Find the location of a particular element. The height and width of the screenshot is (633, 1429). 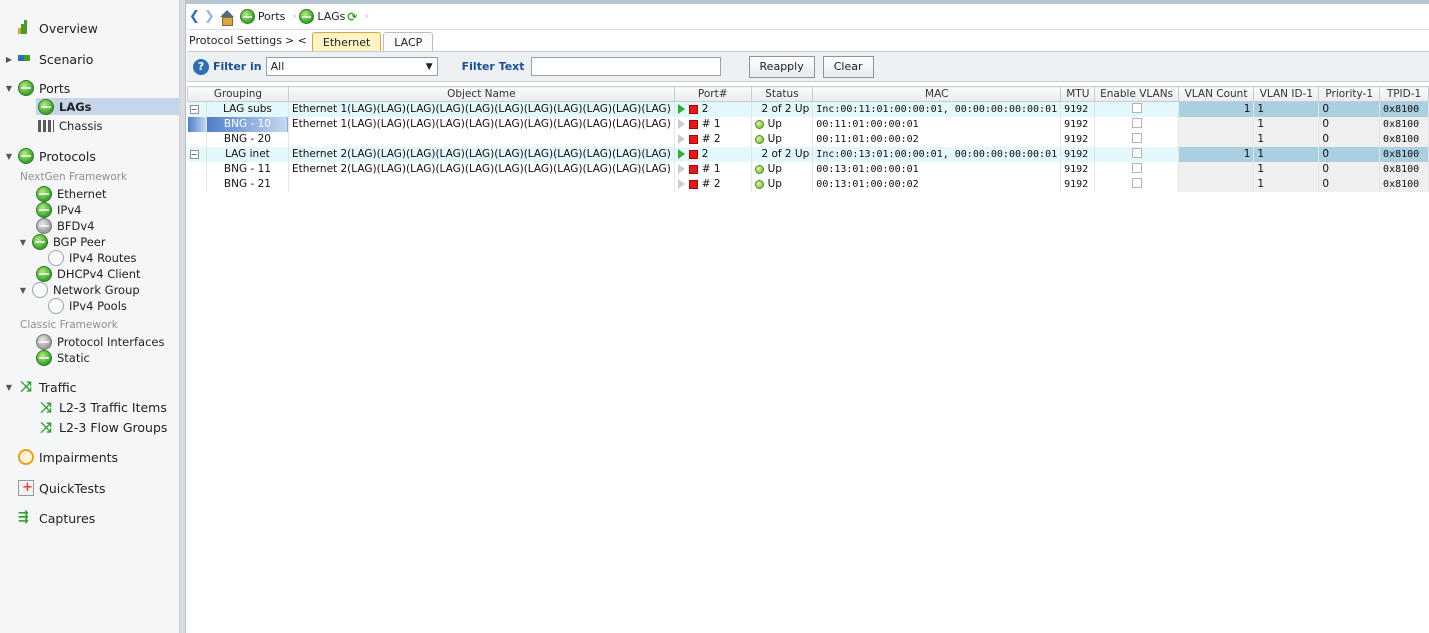

forward-arrow-icon: ❯ is located at coordinates (209, 16).